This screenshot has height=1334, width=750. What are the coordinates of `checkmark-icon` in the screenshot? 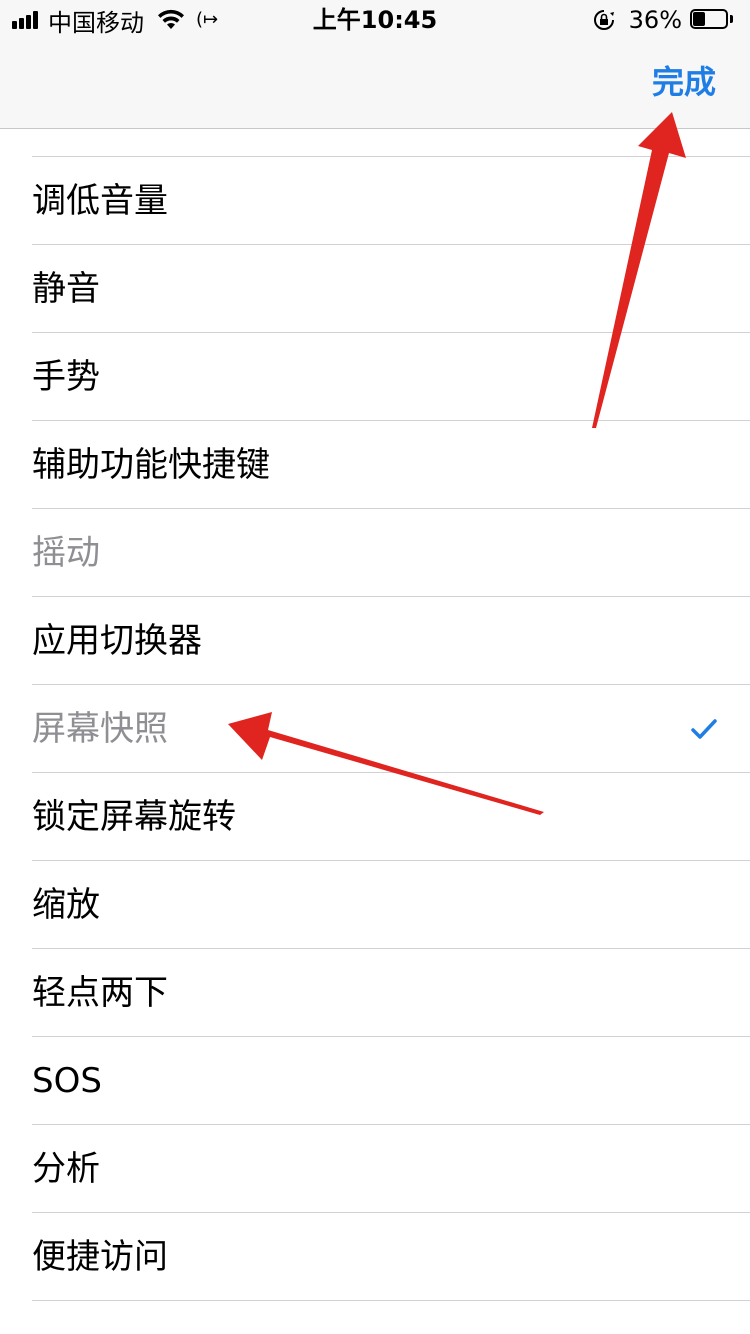 It's located at (704, 729).